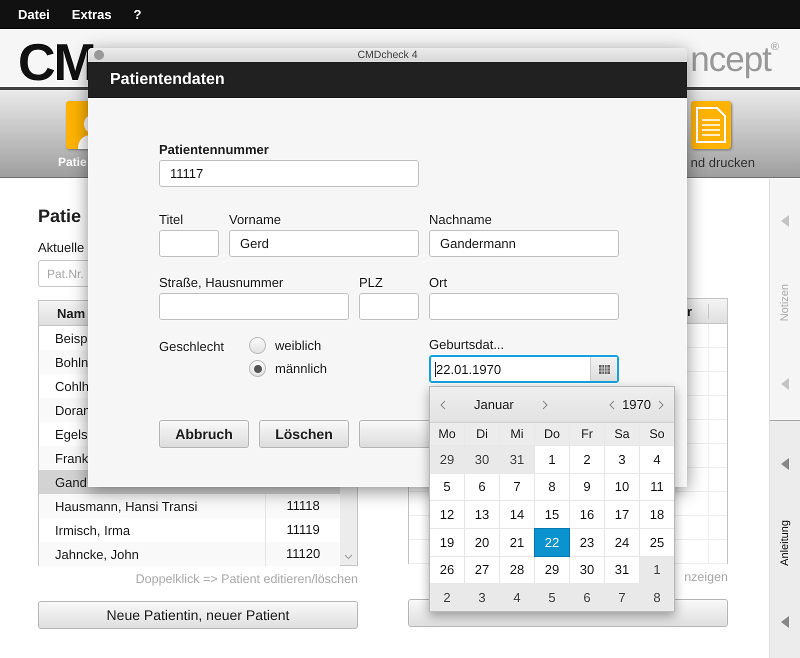  What do you see at coordinates (622, 514) in the screenshot?
I see `calendar-day: 17` at bounding box center [622, 514].